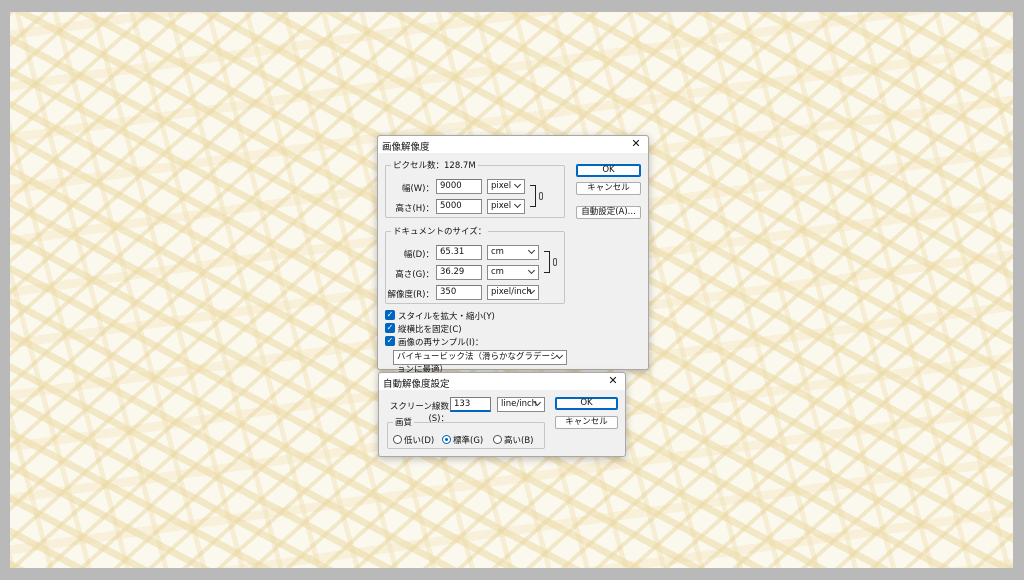 The width and height of the screenshot is (1024, 580). What do you see at coordinates (414, 209) in the screenshot?
I see `height-label: 高さ(H)：` at bounding box center [414, 209].